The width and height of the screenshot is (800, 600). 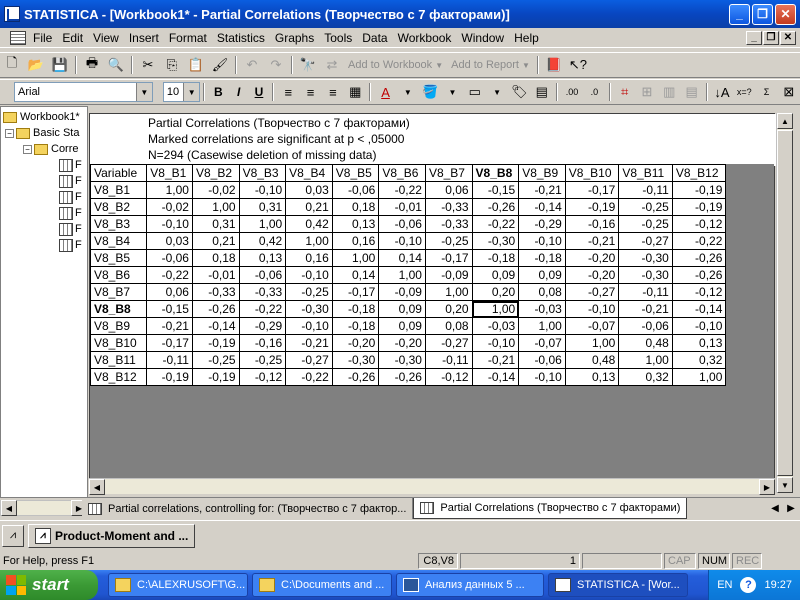 What do you see at coordinates (18, 37) in the screenshot?
I see `document-icon` at bounding box center [18, 37].